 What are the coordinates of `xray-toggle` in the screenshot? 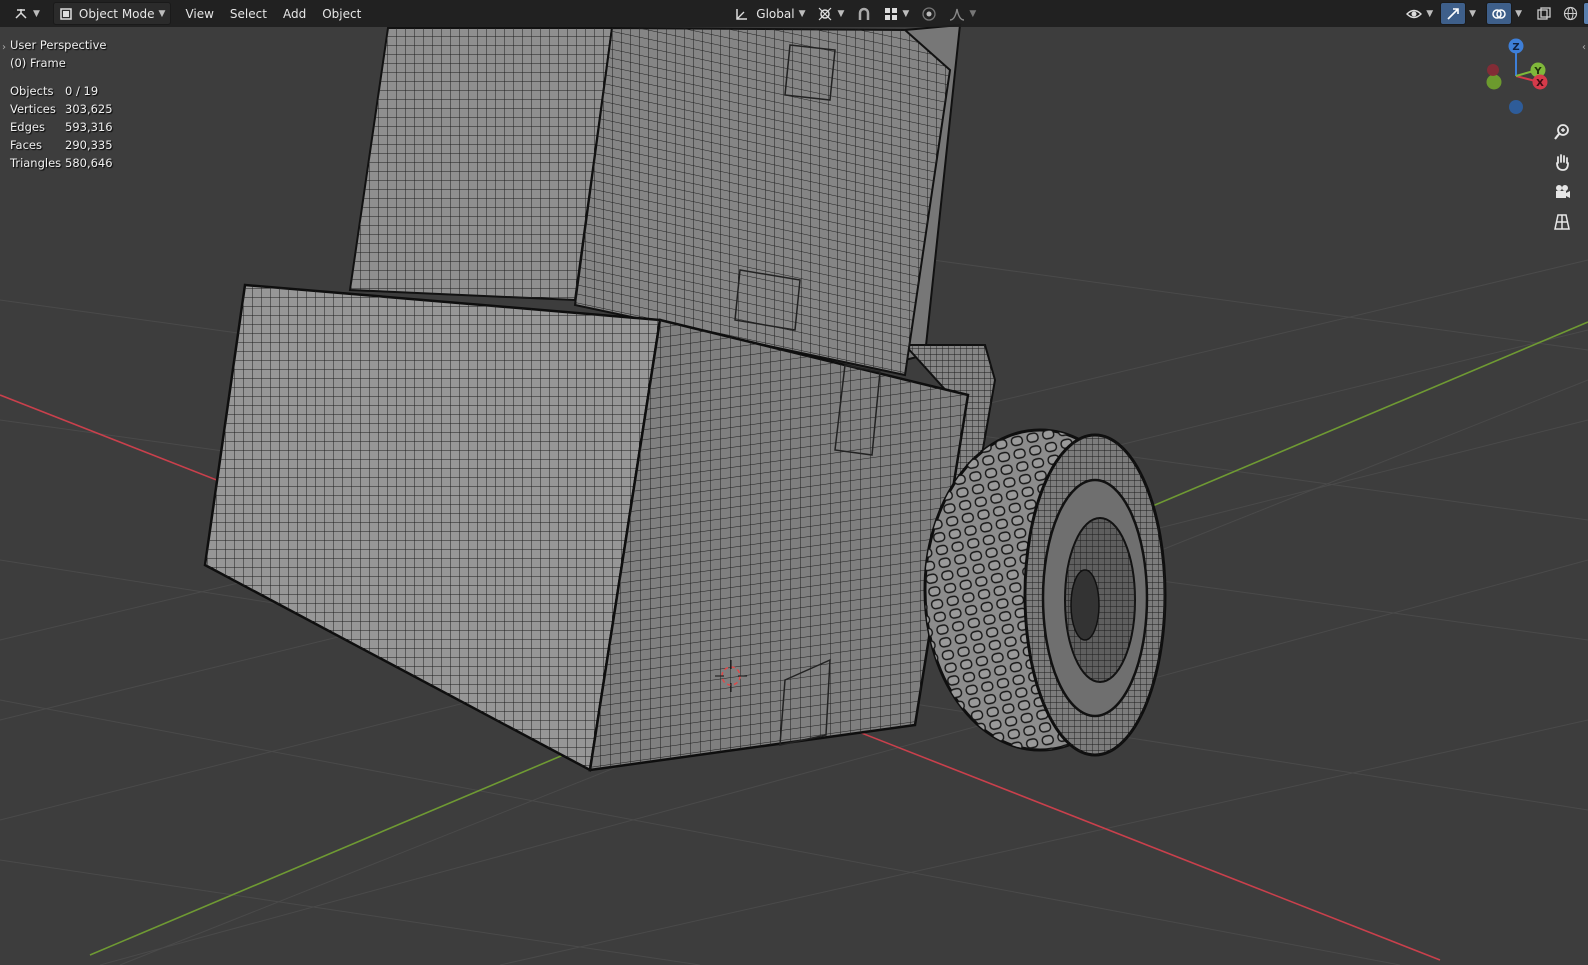 It's located at (1544, 13).